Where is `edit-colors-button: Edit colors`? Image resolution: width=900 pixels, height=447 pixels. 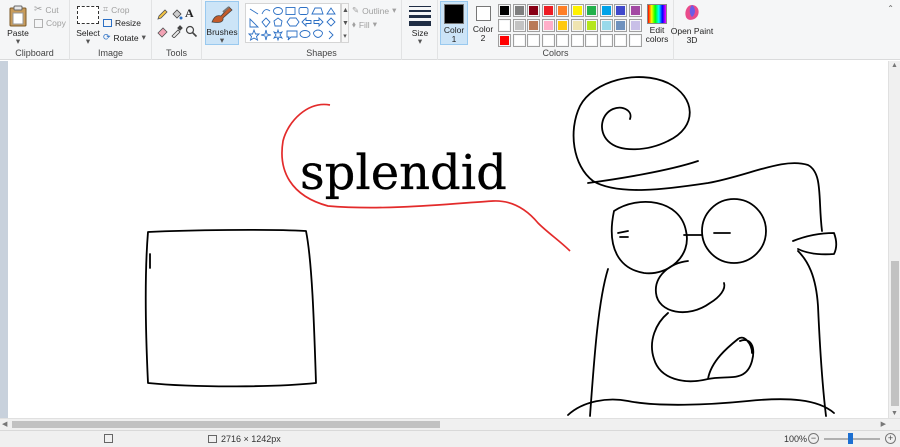 edit-colors-button: Edit colors is located at coordinates (657, 24).